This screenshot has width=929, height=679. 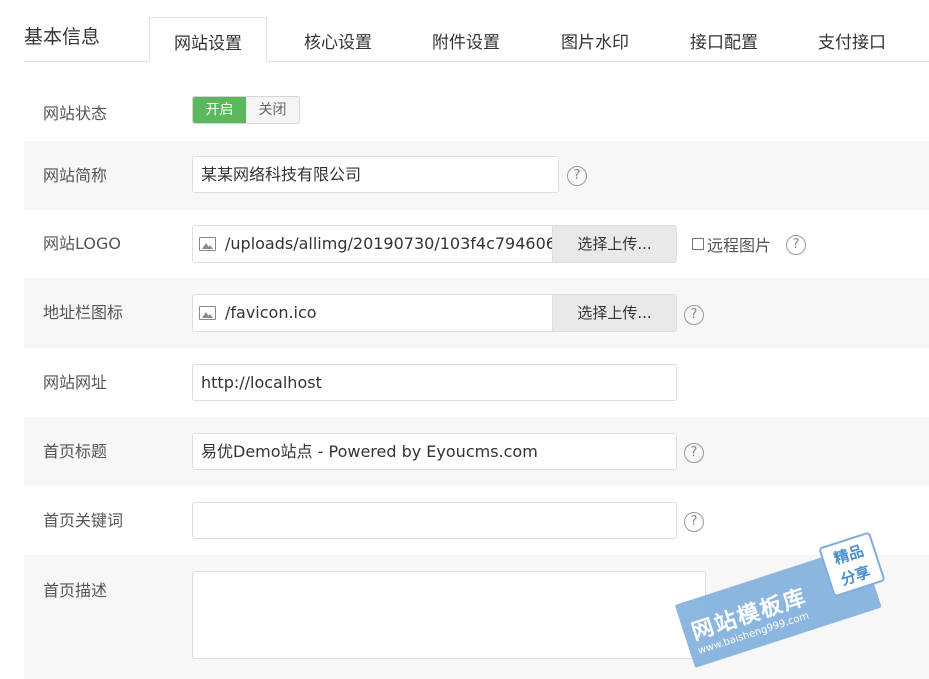 I want to click on home-keywords-label: 首页关键词, so click(x=83, y=520).